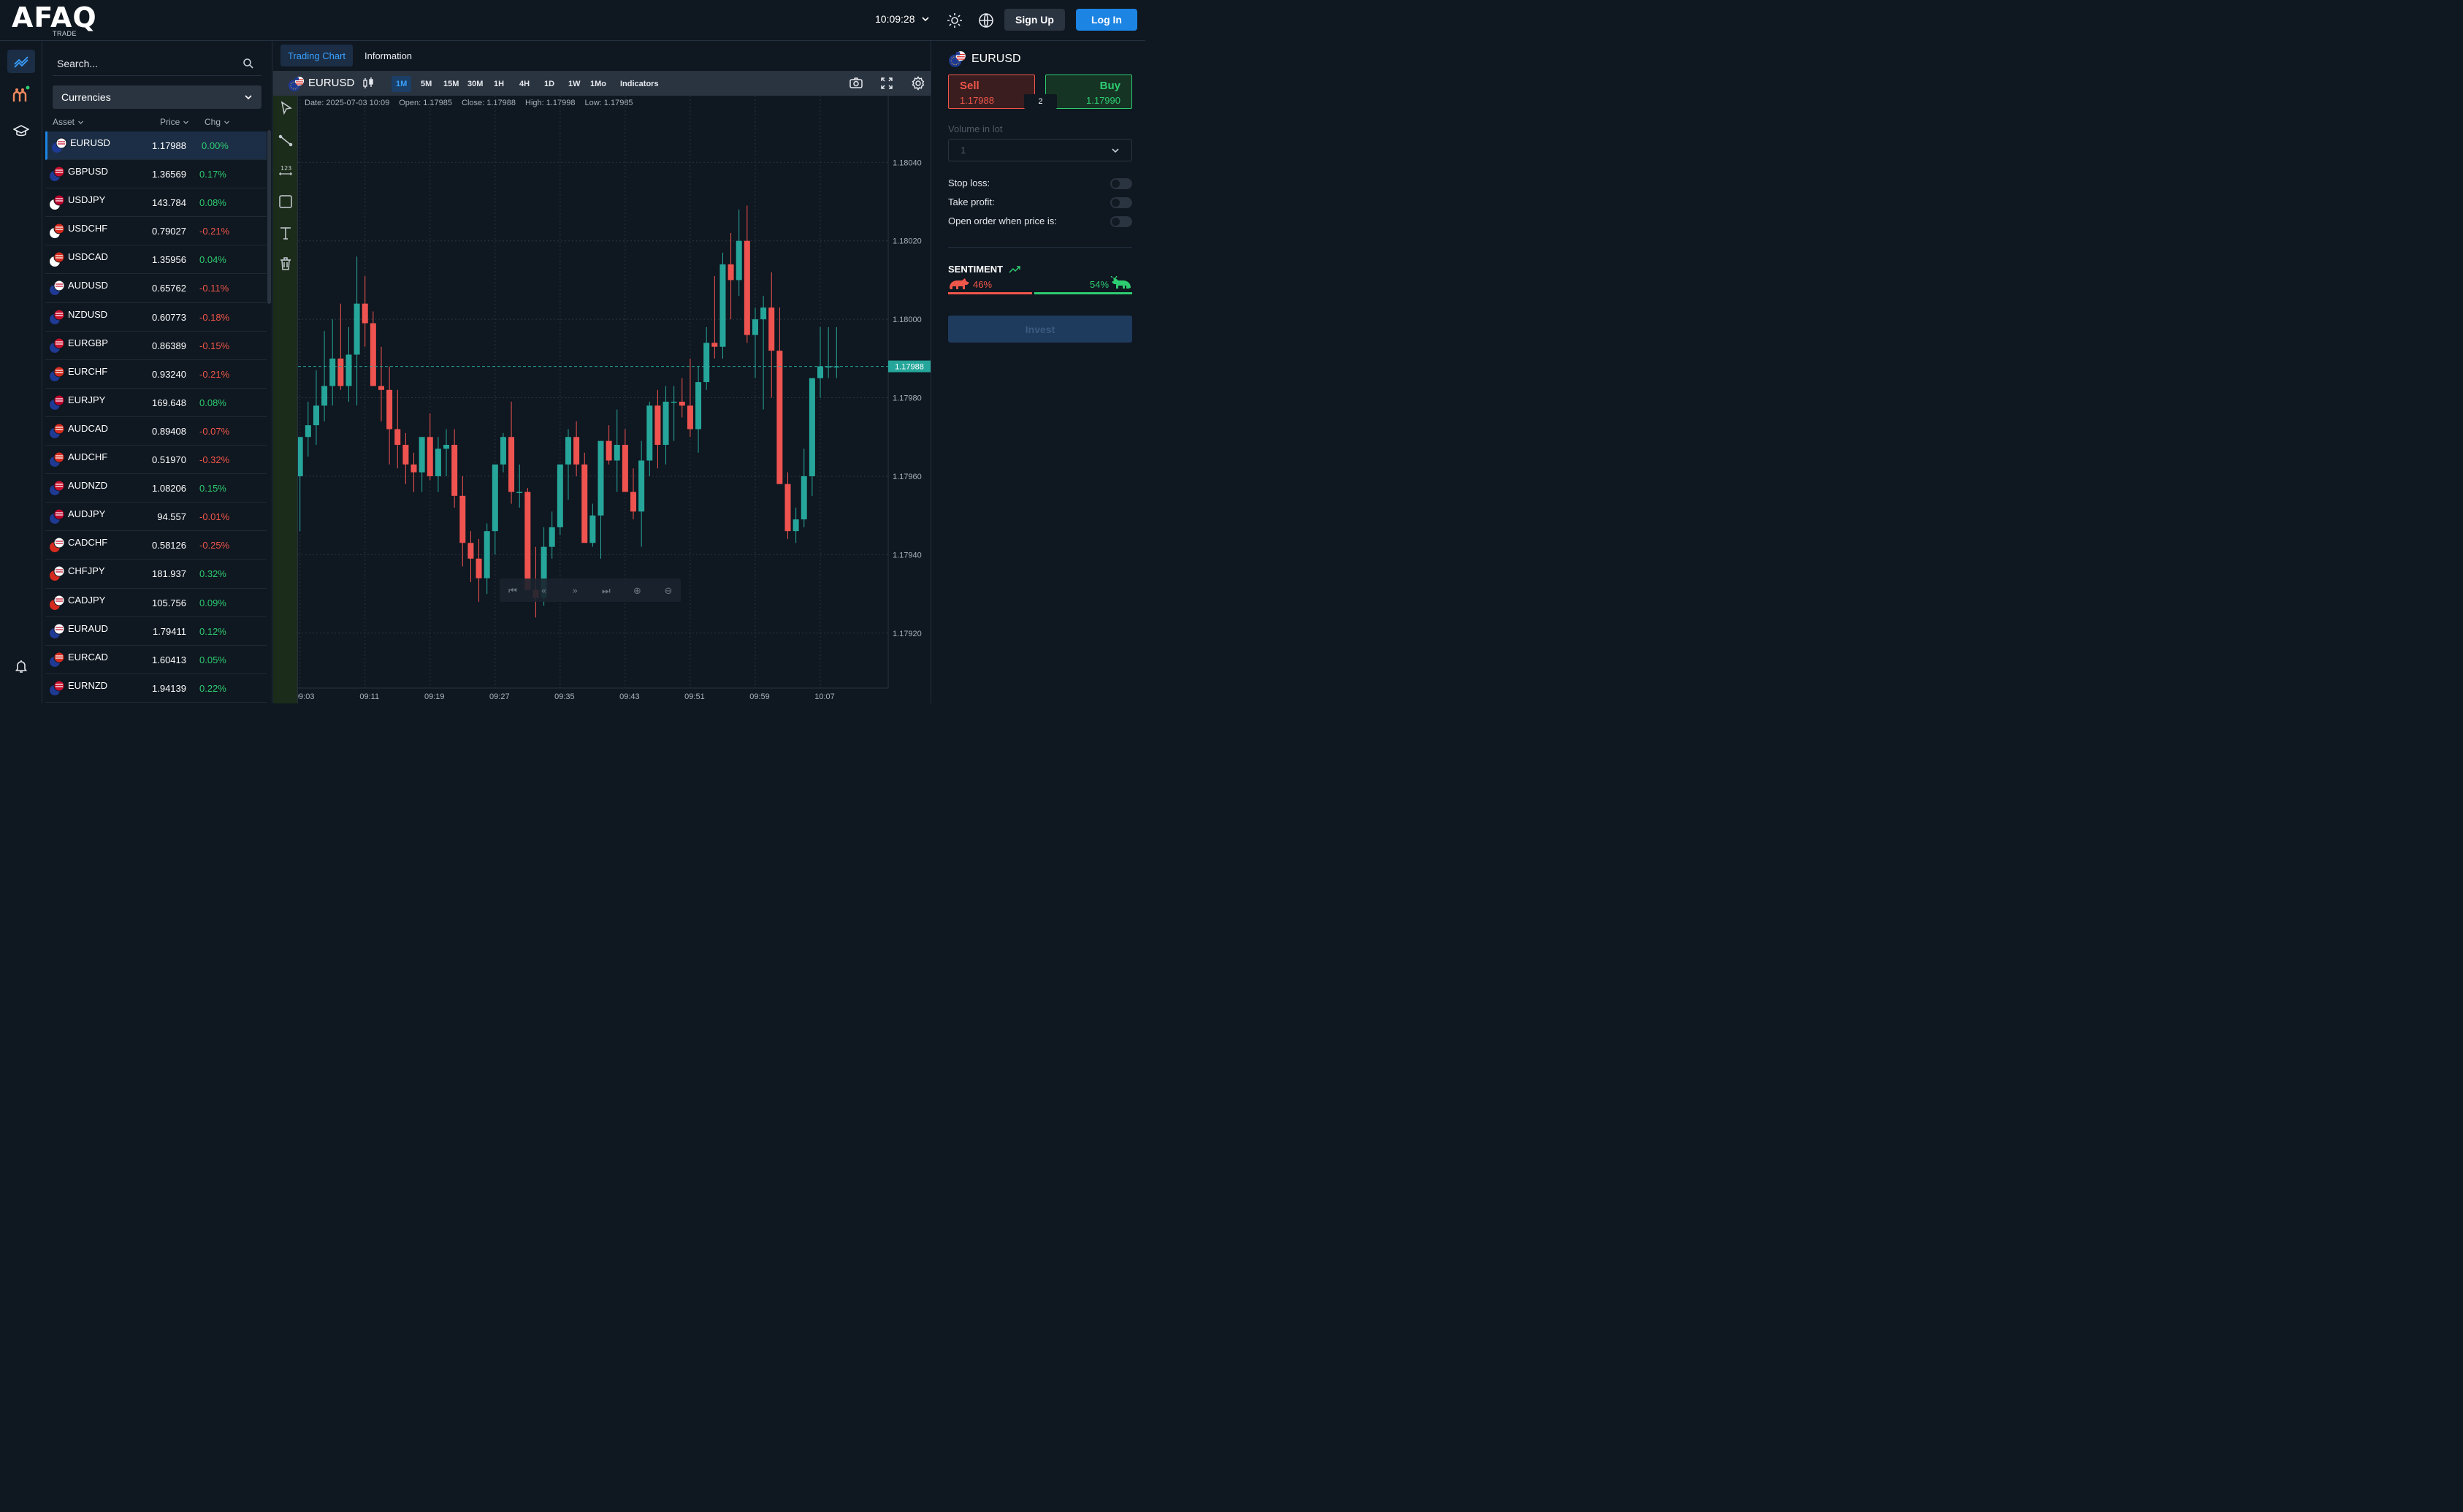  Describe the element at coordinates (63, 20) in the screenshot. I see `afaq-logo: AFAQ TRADE` at that location.